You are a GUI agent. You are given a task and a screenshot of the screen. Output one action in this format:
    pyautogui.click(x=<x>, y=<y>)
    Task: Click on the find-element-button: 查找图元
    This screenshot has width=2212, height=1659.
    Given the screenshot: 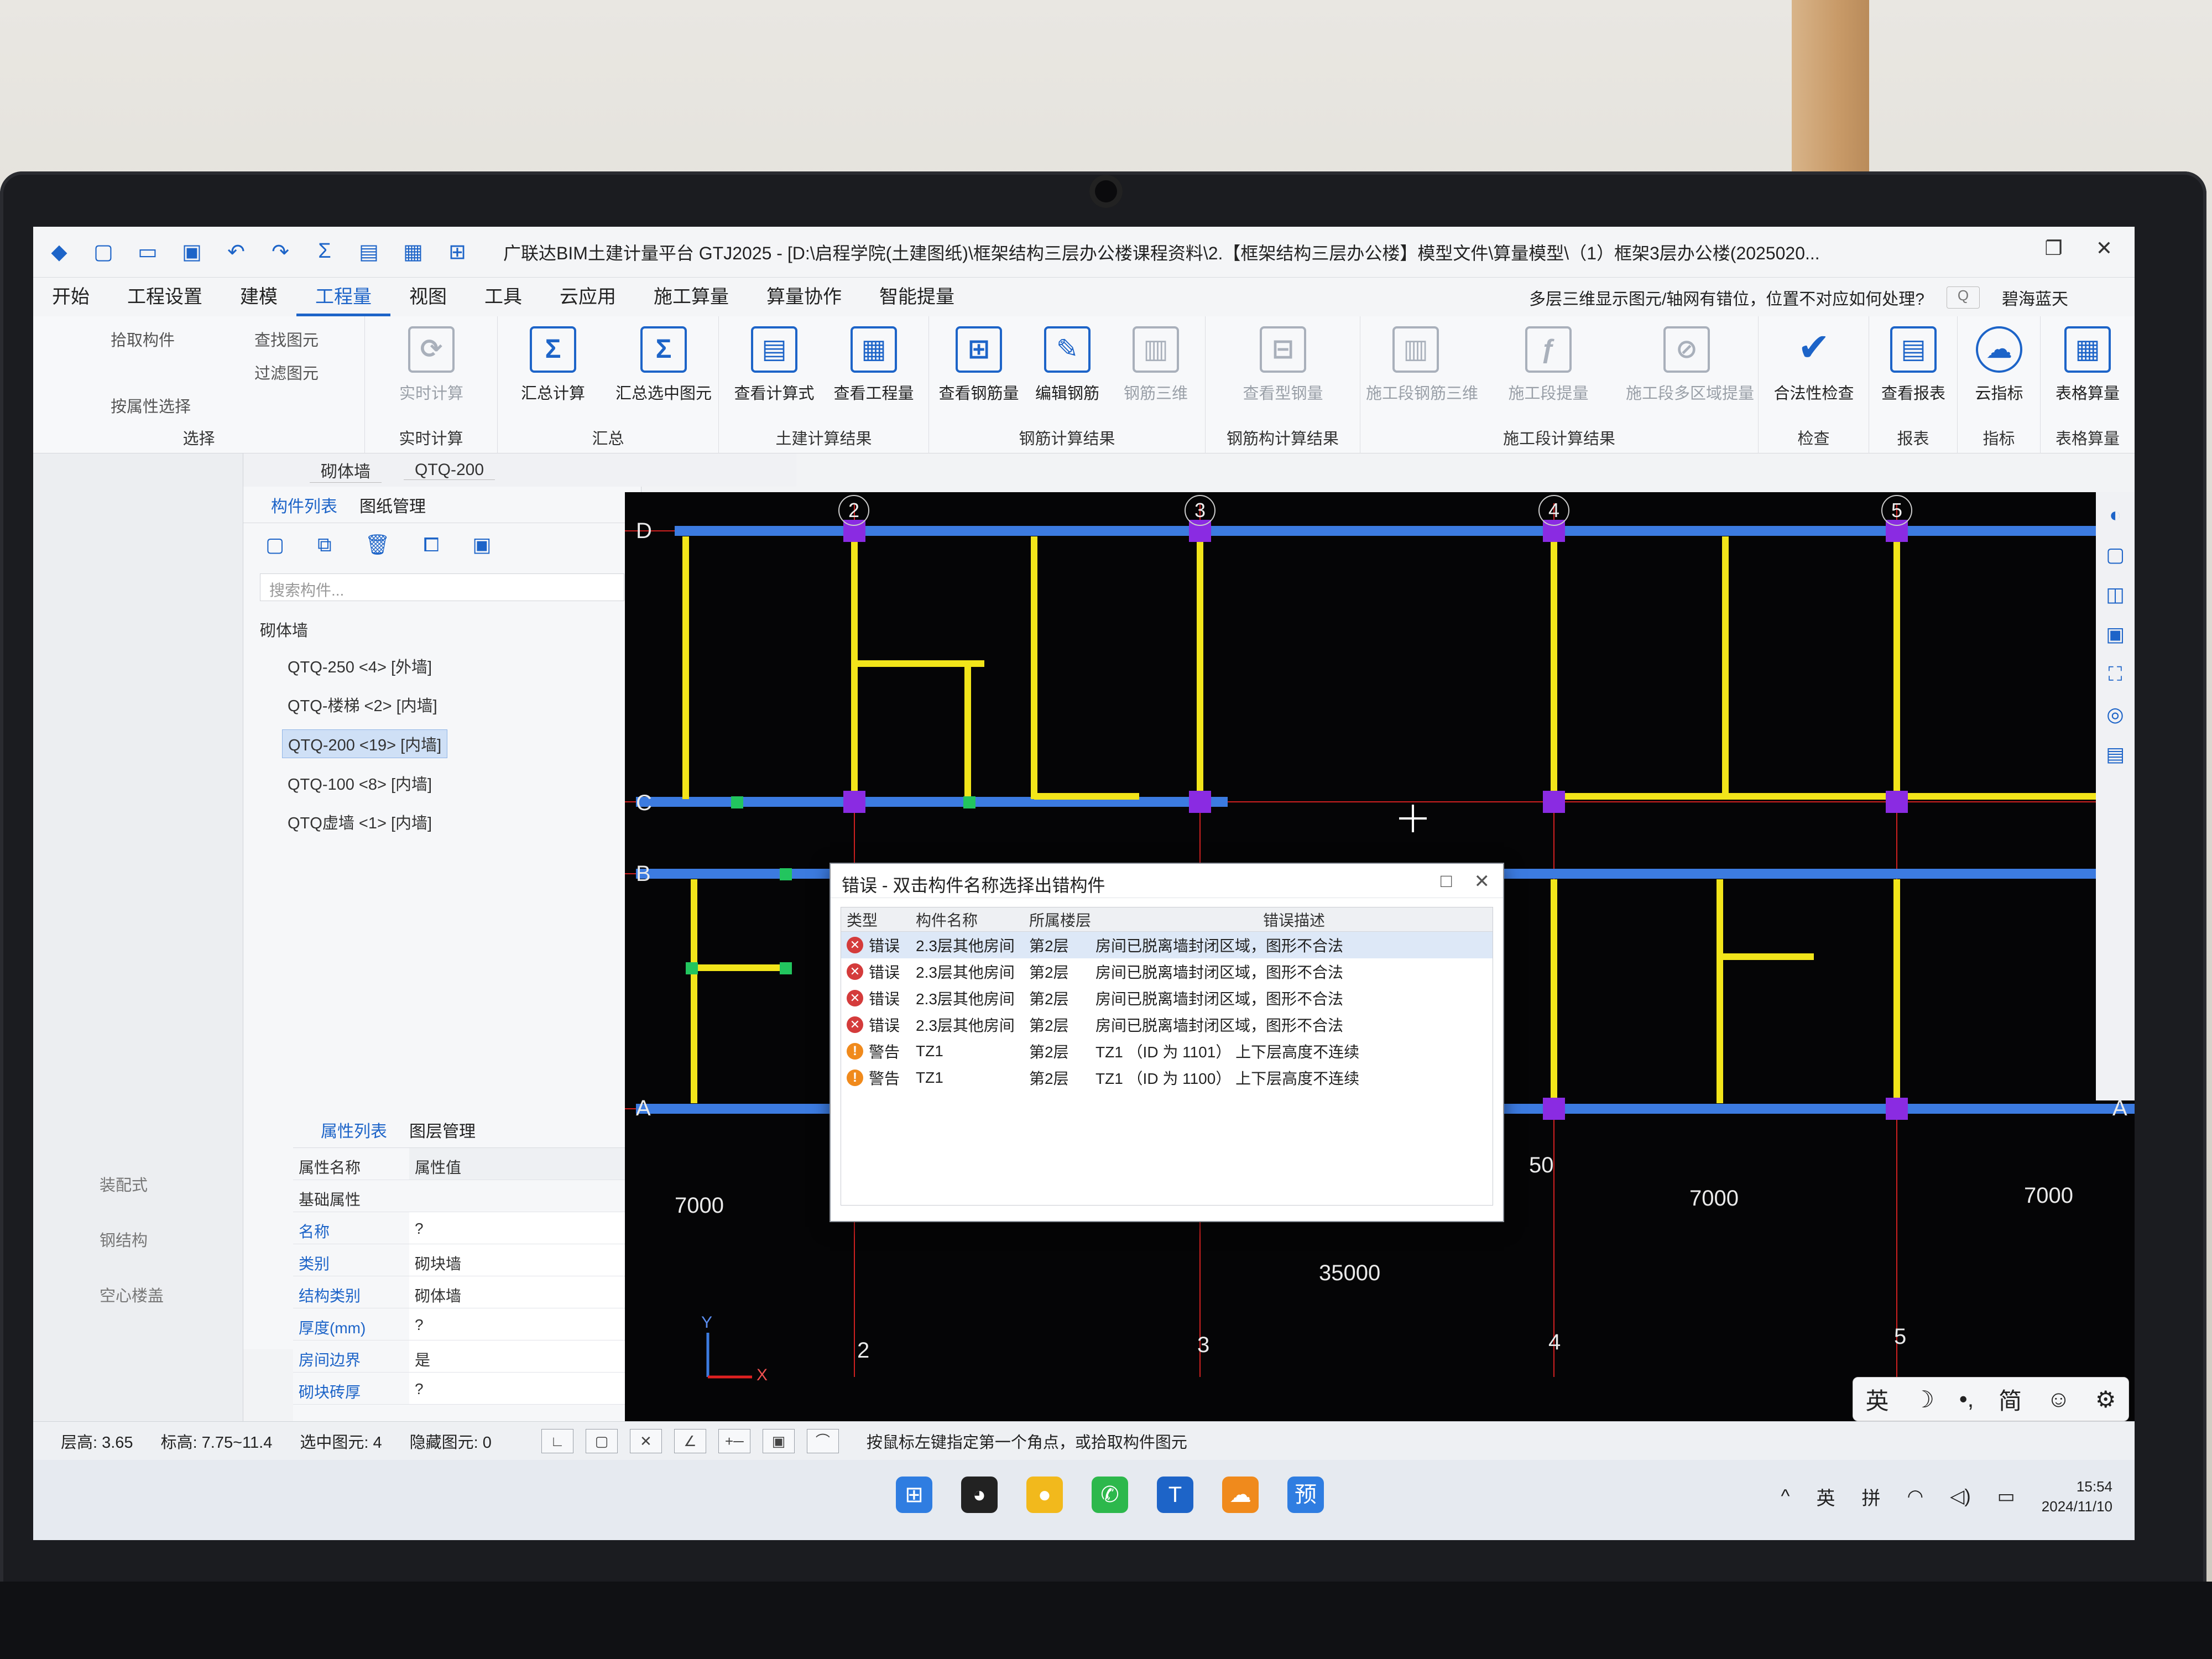 What is the action you would take?
    pyautogui.click(x=286, y=339)
    